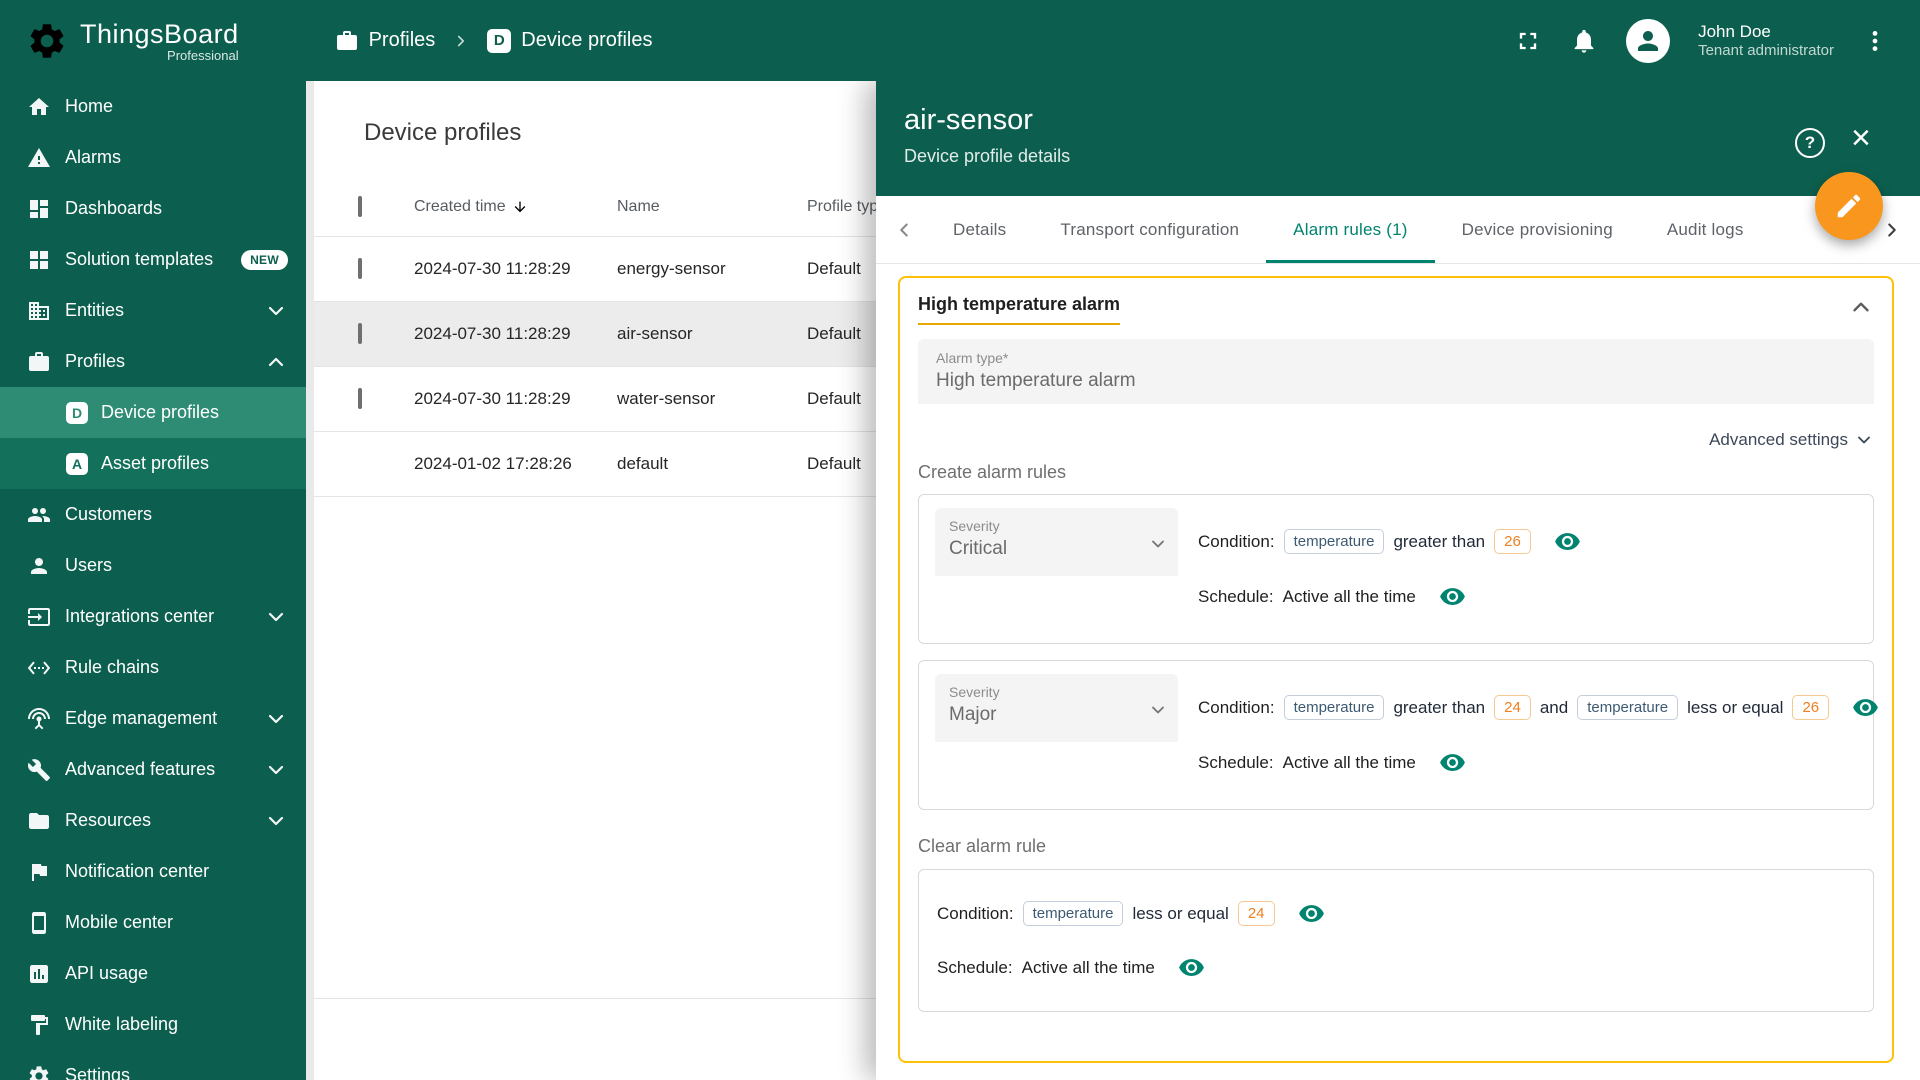  I want to click on sidebar-item-rule-chains: Rule chains, so click(153, 667).